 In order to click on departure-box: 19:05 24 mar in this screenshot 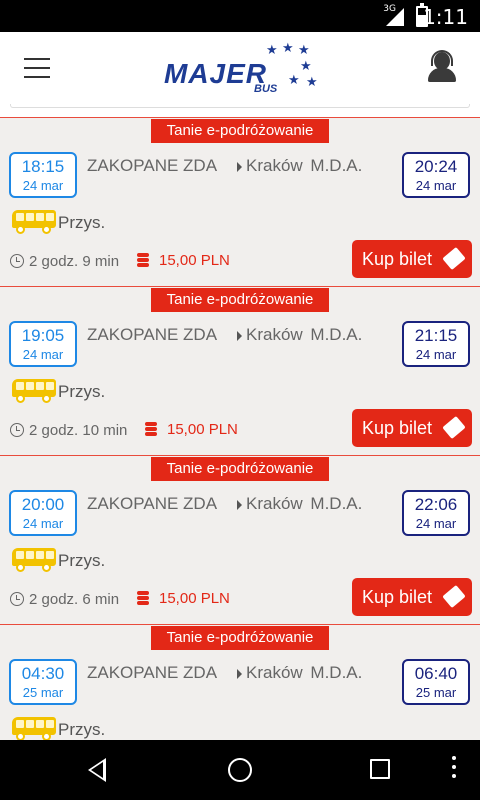, I will do `click(43, 344)`.